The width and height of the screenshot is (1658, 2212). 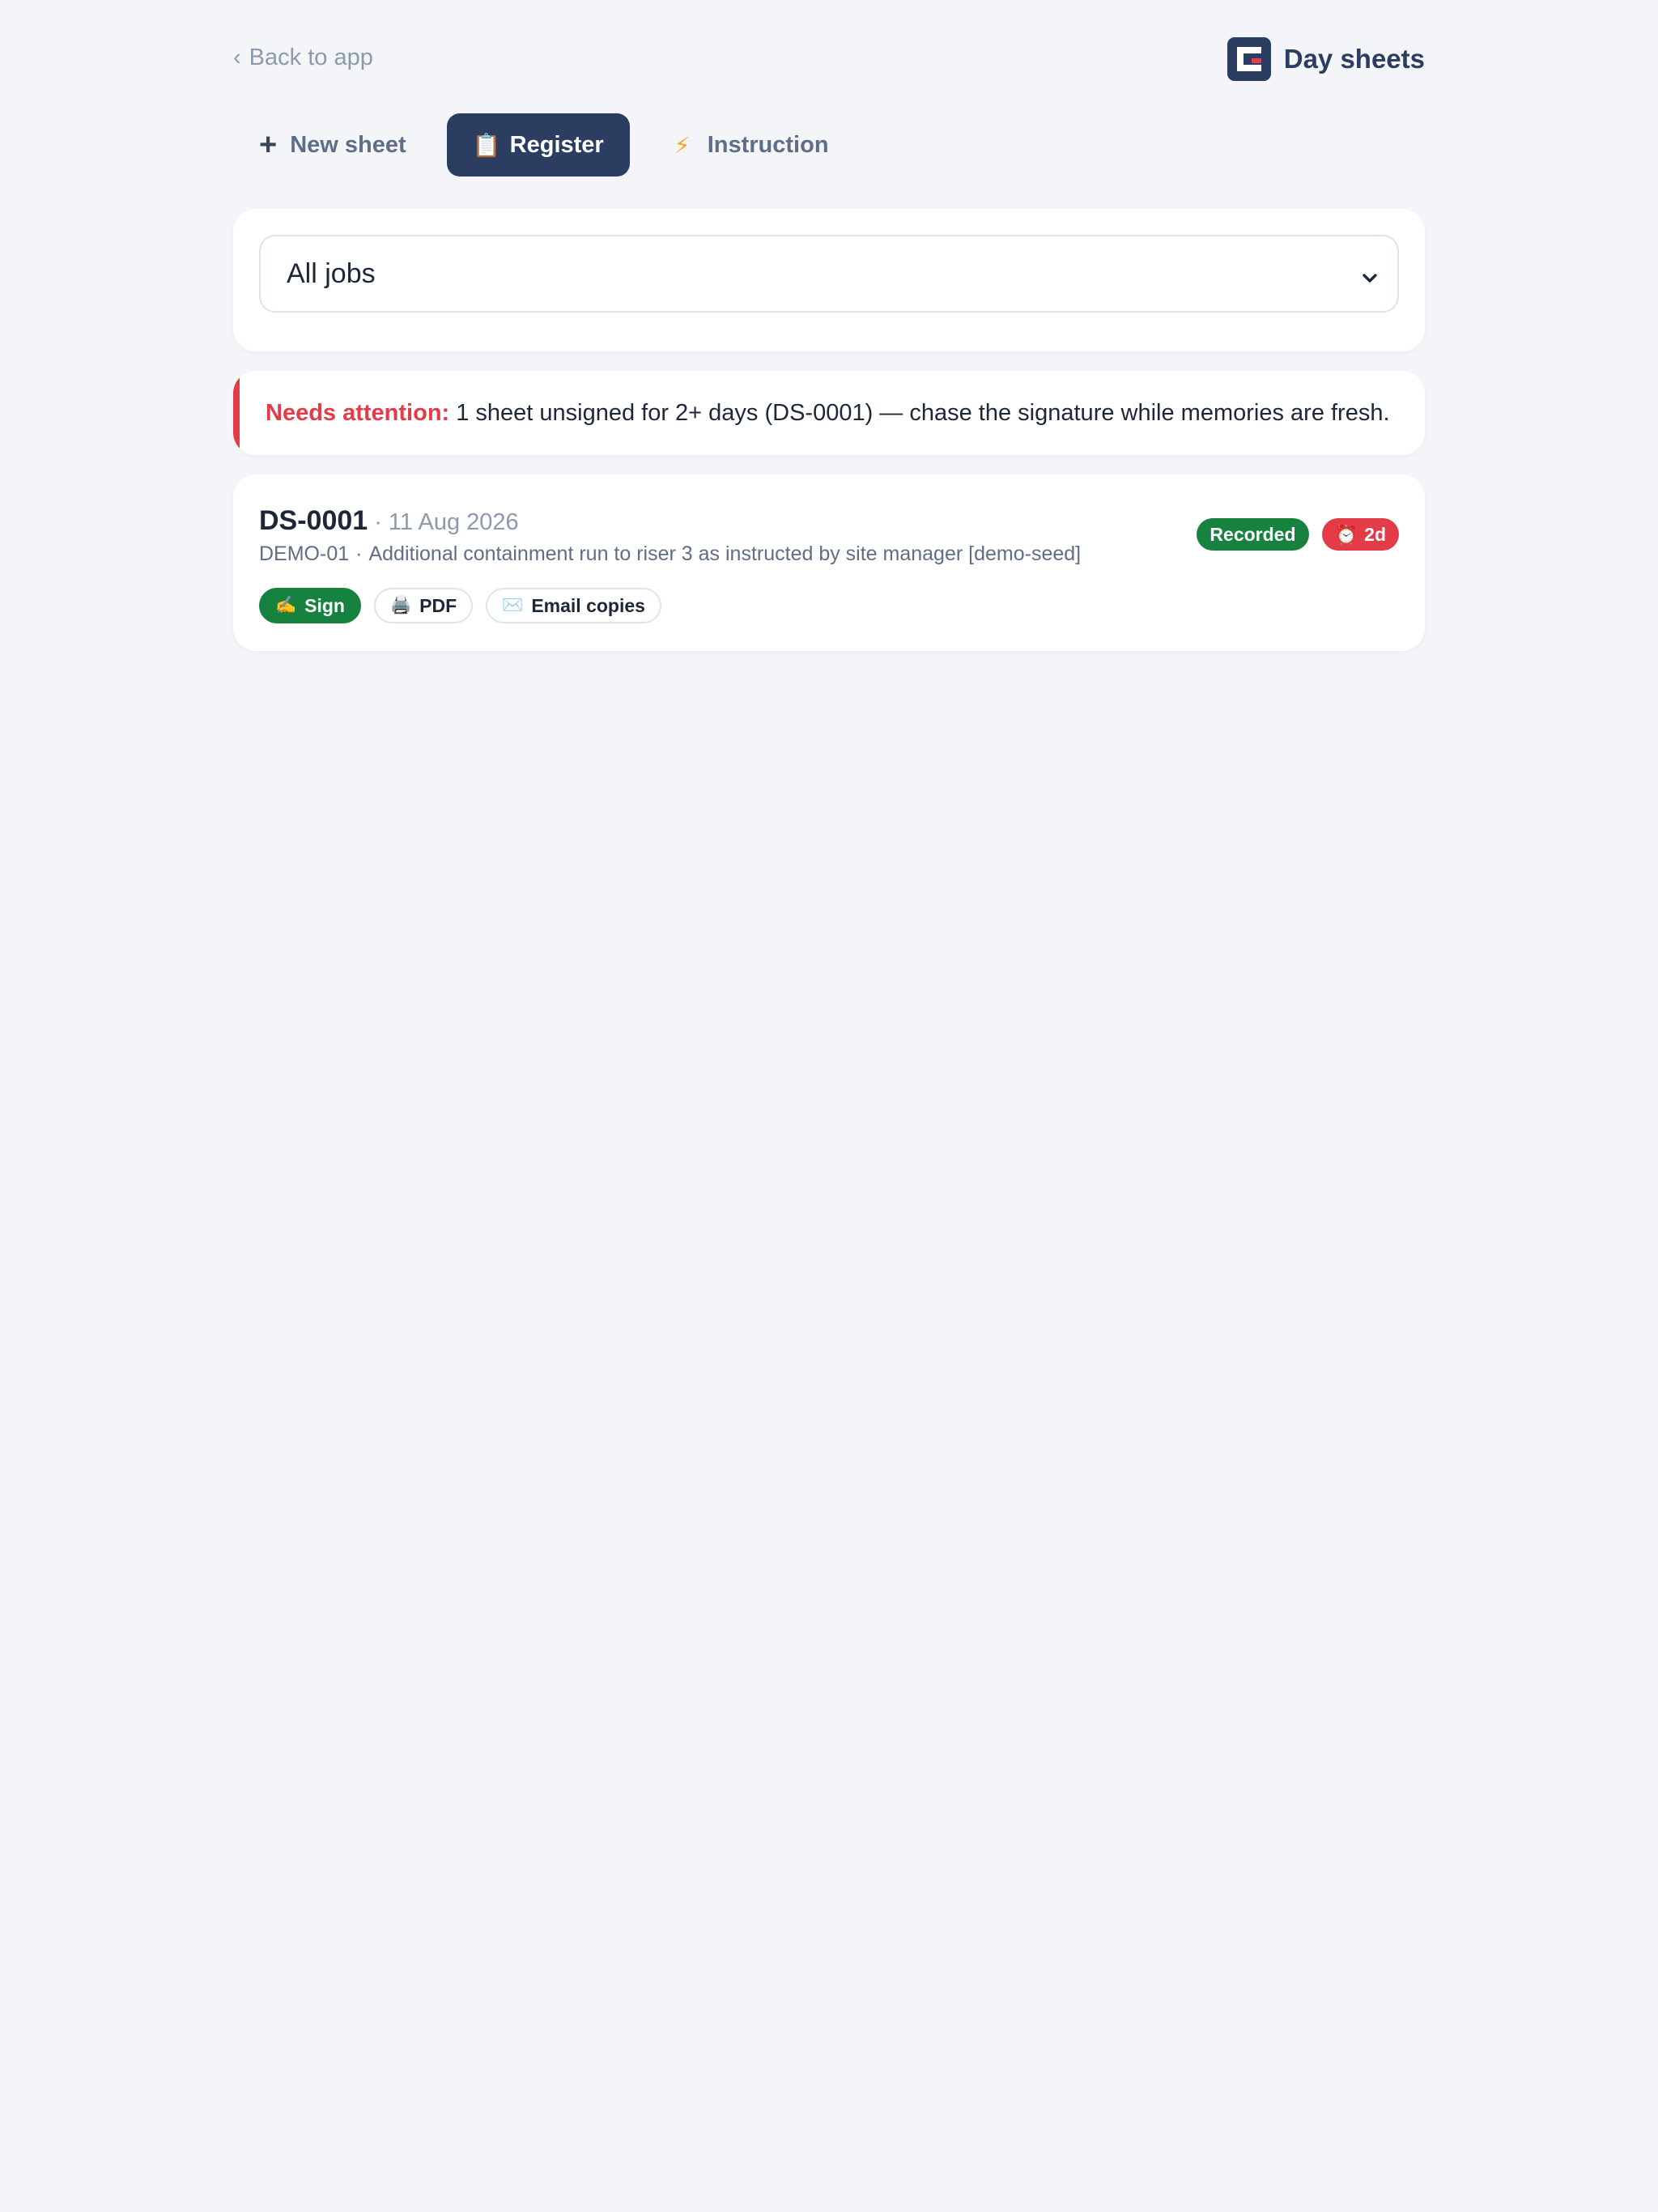 What do you see at coordinates (331, 273) in the screenshot?
I see `job-filter-value: All jobs` at bounding box center [331, 273].